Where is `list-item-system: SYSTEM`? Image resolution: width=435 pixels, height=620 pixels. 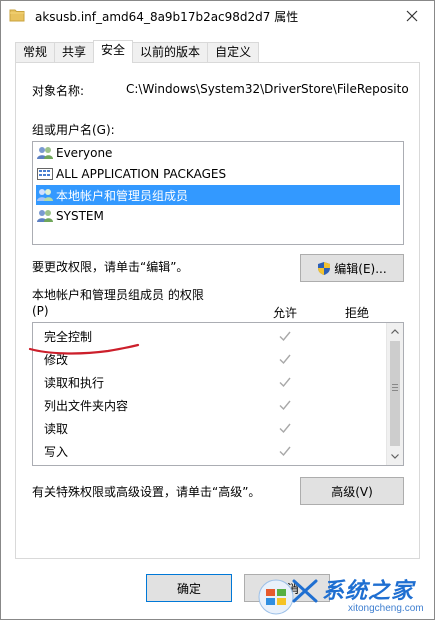
list-item-system: SYSTEM is located at coordinates (218, 216).